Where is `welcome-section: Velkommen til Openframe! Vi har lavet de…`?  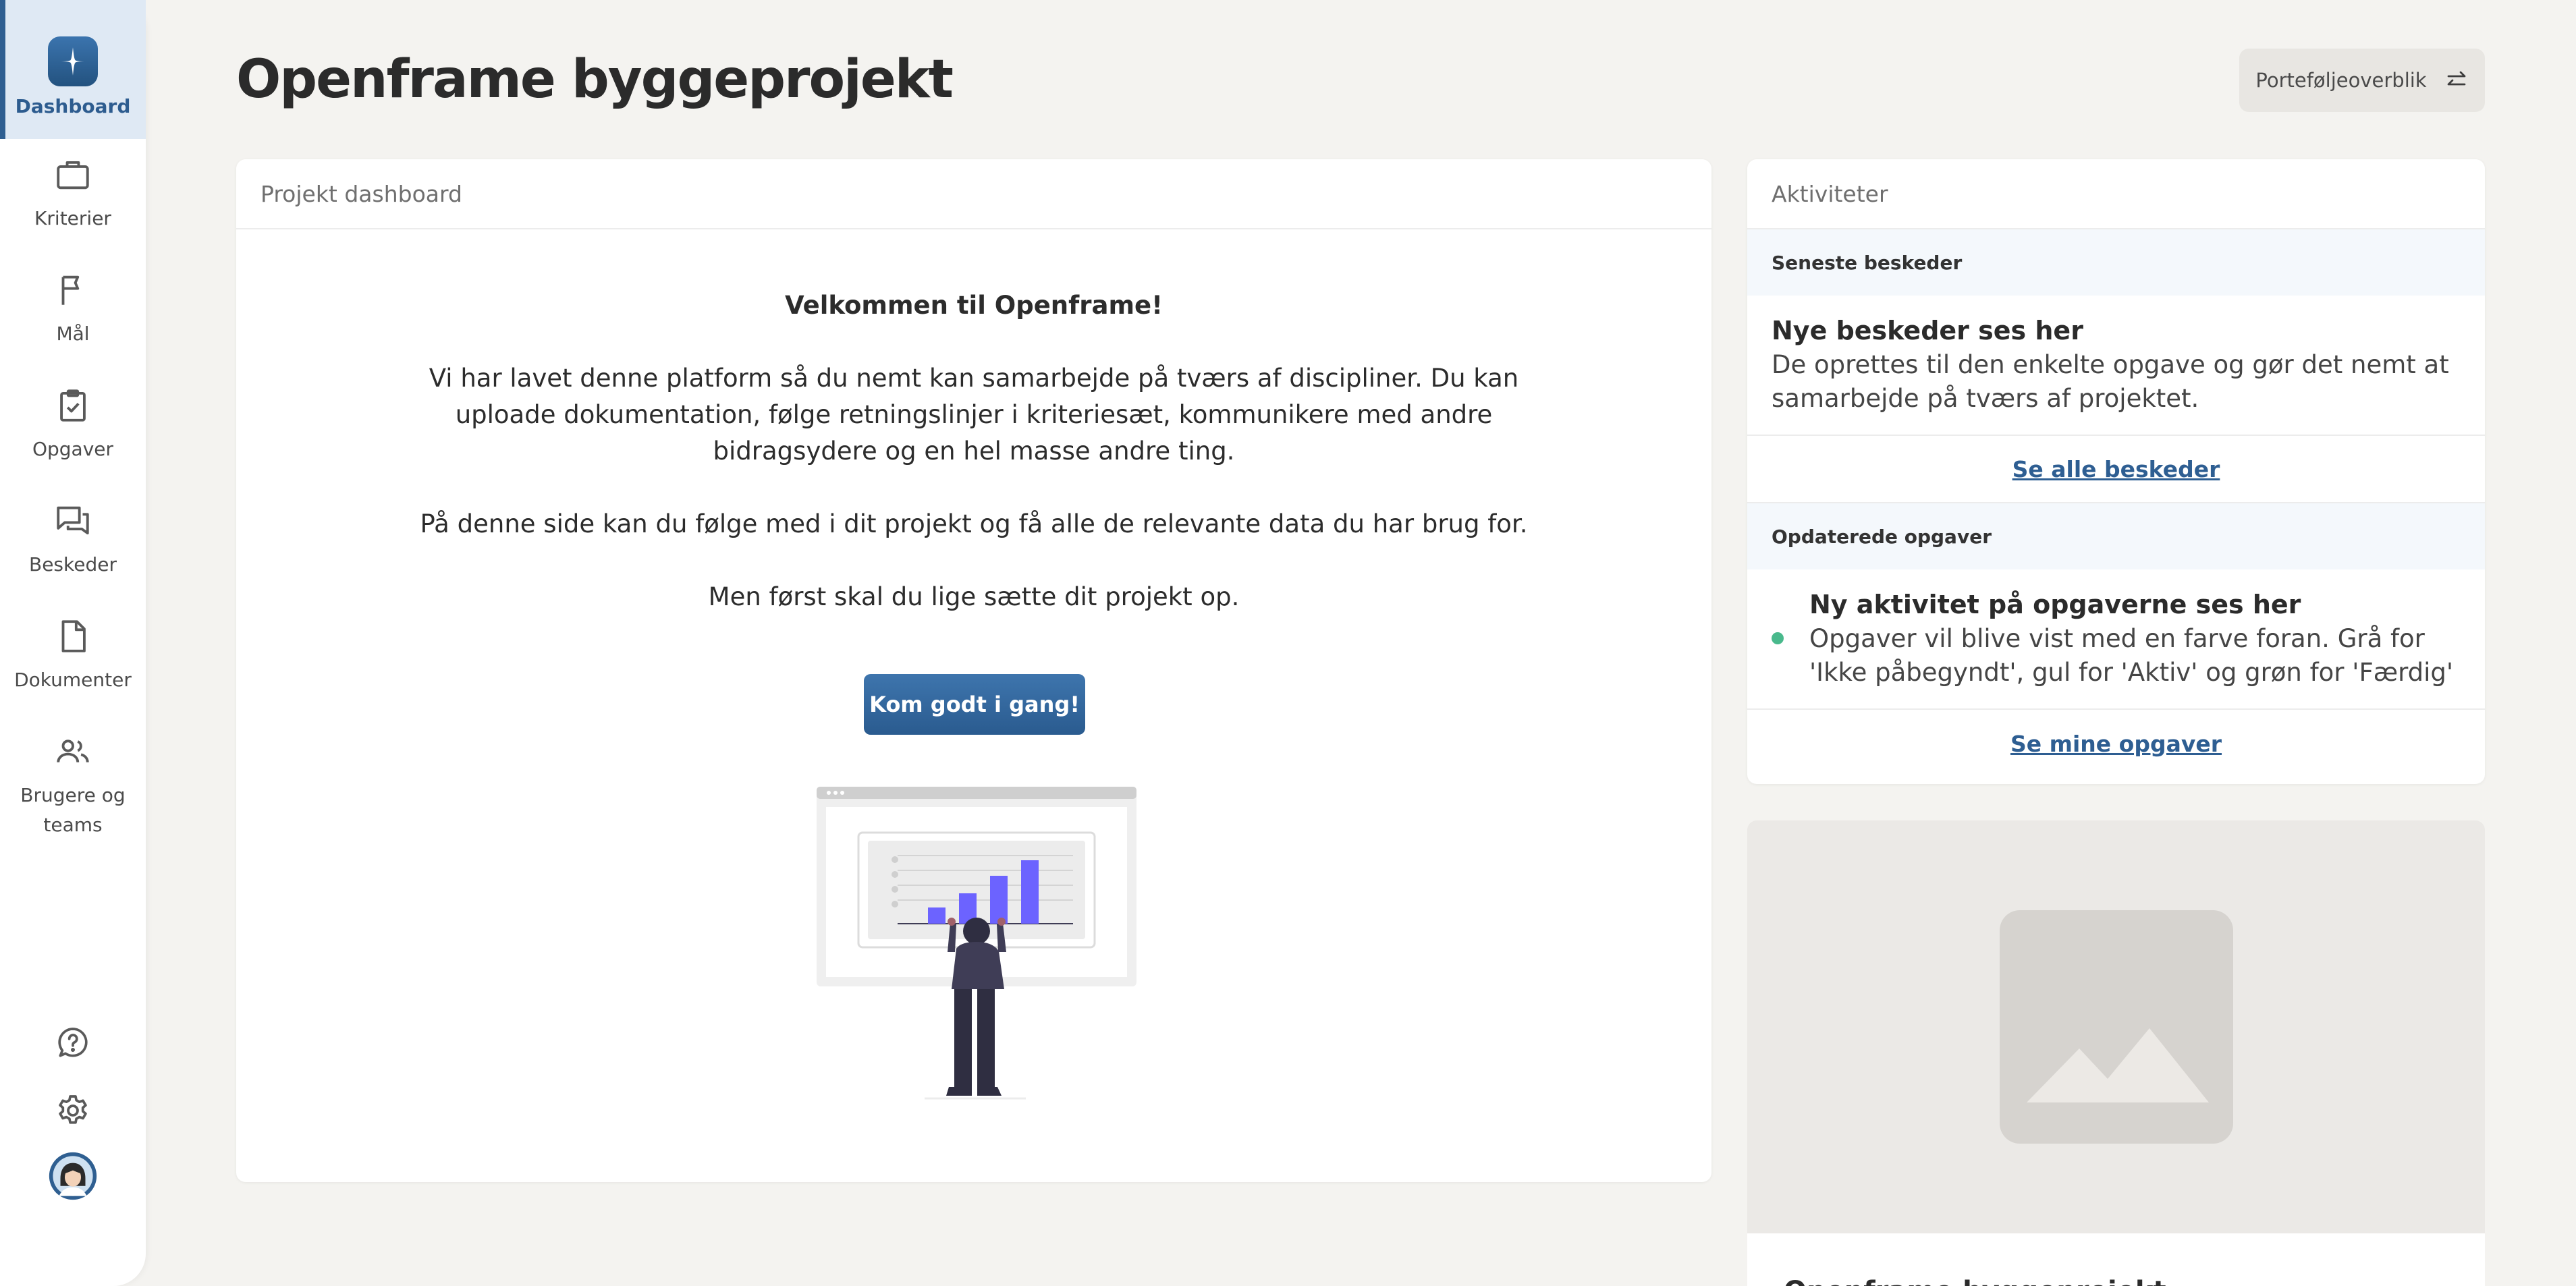
welcome-section: Velkommen til Openframe! Vi har lavet de… is located at coordinates (973, 451).